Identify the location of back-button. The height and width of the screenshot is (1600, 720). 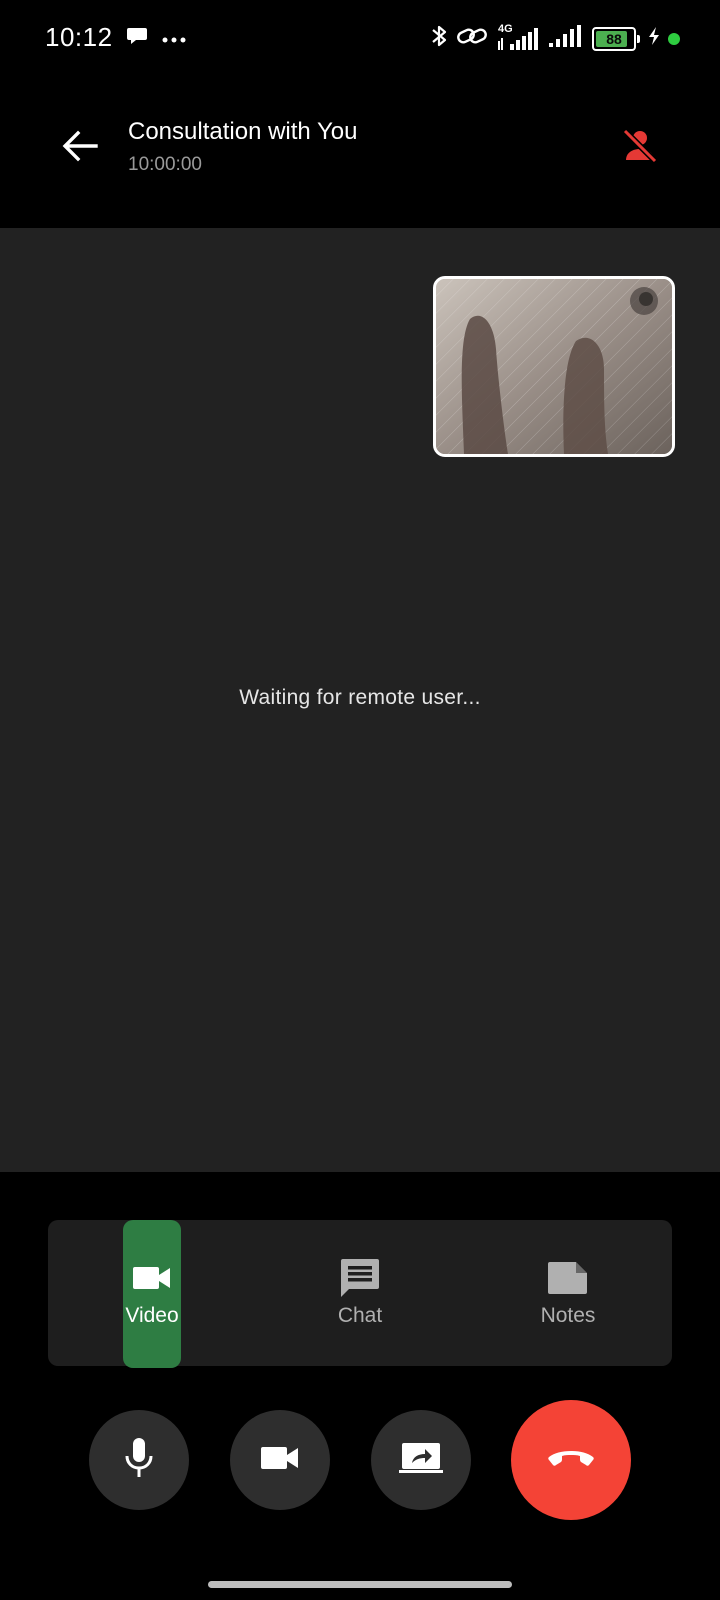
(80, 148).